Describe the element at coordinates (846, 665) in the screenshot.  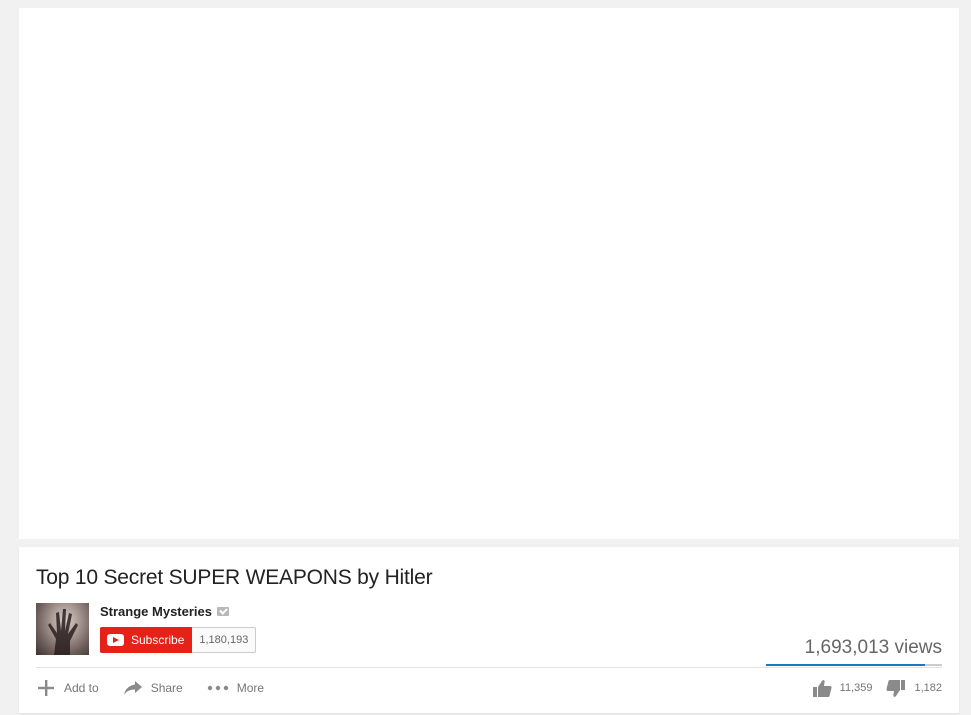
I see `like-ratio-fill` at that location.